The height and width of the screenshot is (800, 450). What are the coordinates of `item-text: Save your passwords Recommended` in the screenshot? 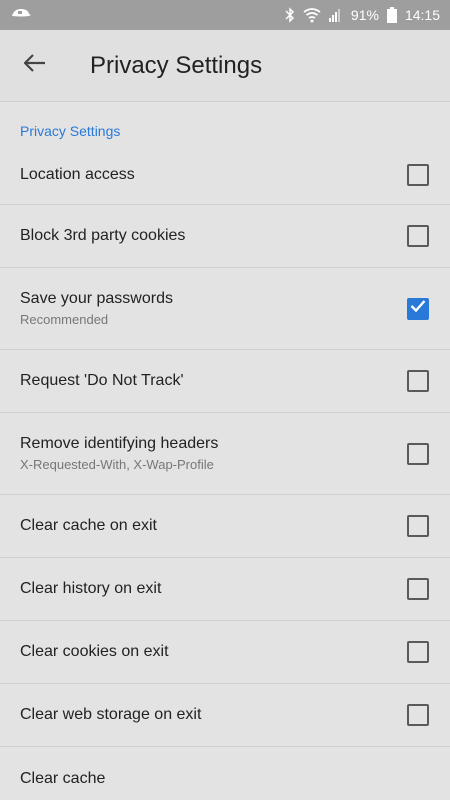 It's located at (213, 308).